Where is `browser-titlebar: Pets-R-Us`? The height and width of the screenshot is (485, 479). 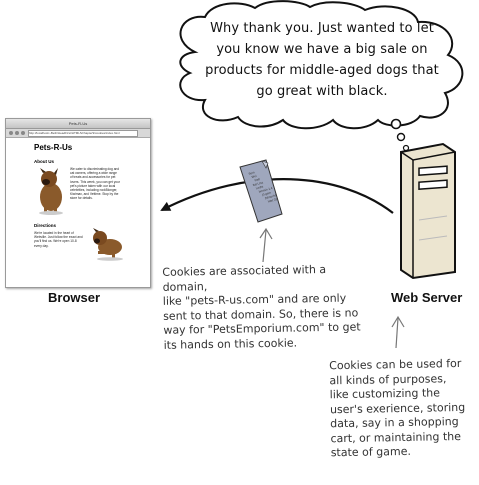
browser-titlebar: Pets-R-Us is located at coordinates (78, 124).